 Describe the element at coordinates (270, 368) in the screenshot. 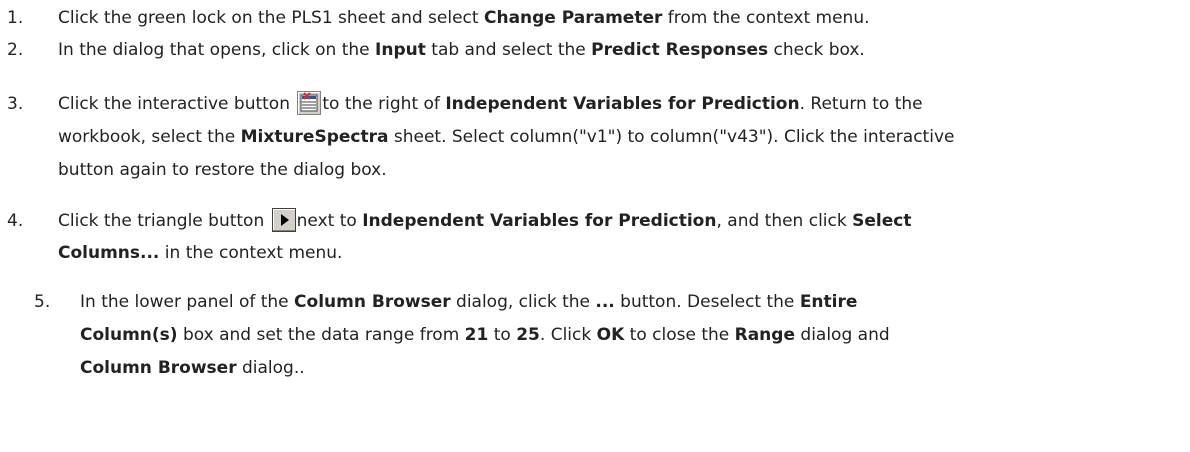

I see `step-text: dialog..` at that location.